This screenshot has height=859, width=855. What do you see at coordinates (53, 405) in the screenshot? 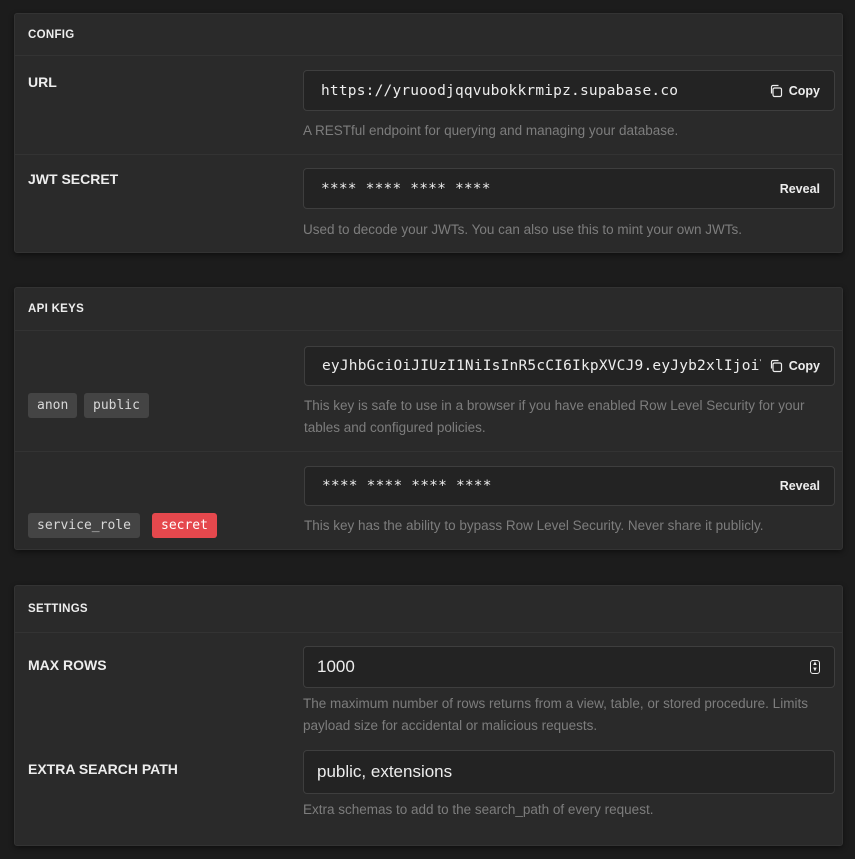
I see `anon-tag: anon` at bounding box center [53, 405].